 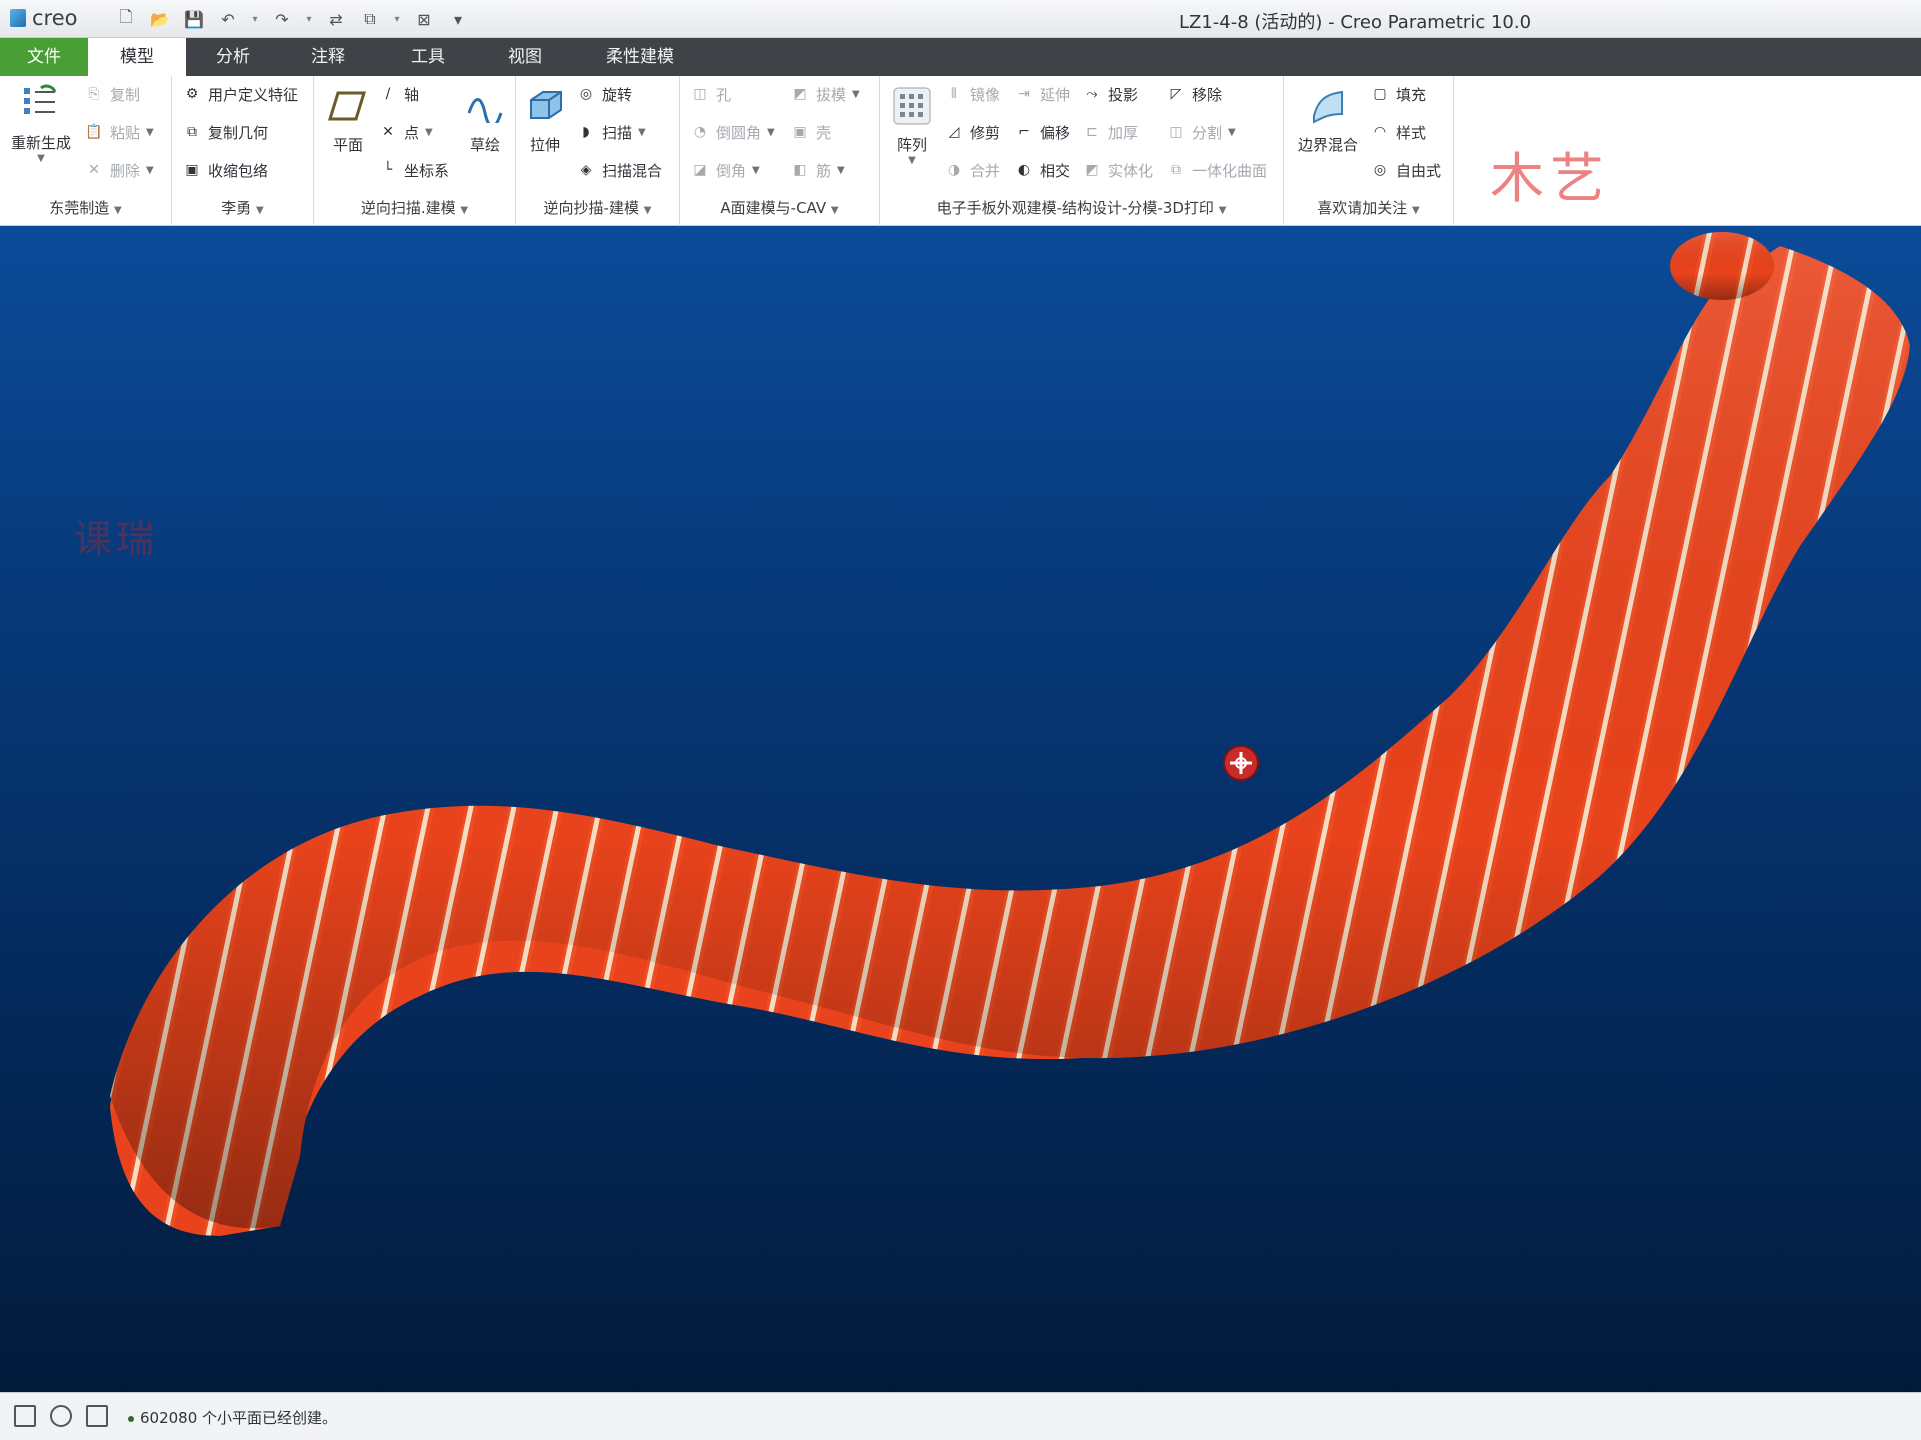 What do you see at coordinates (619, 170) in the screenshot?
I see `swept-blend-button: ◈ 扫描混合` at bounding box center [619, 170].